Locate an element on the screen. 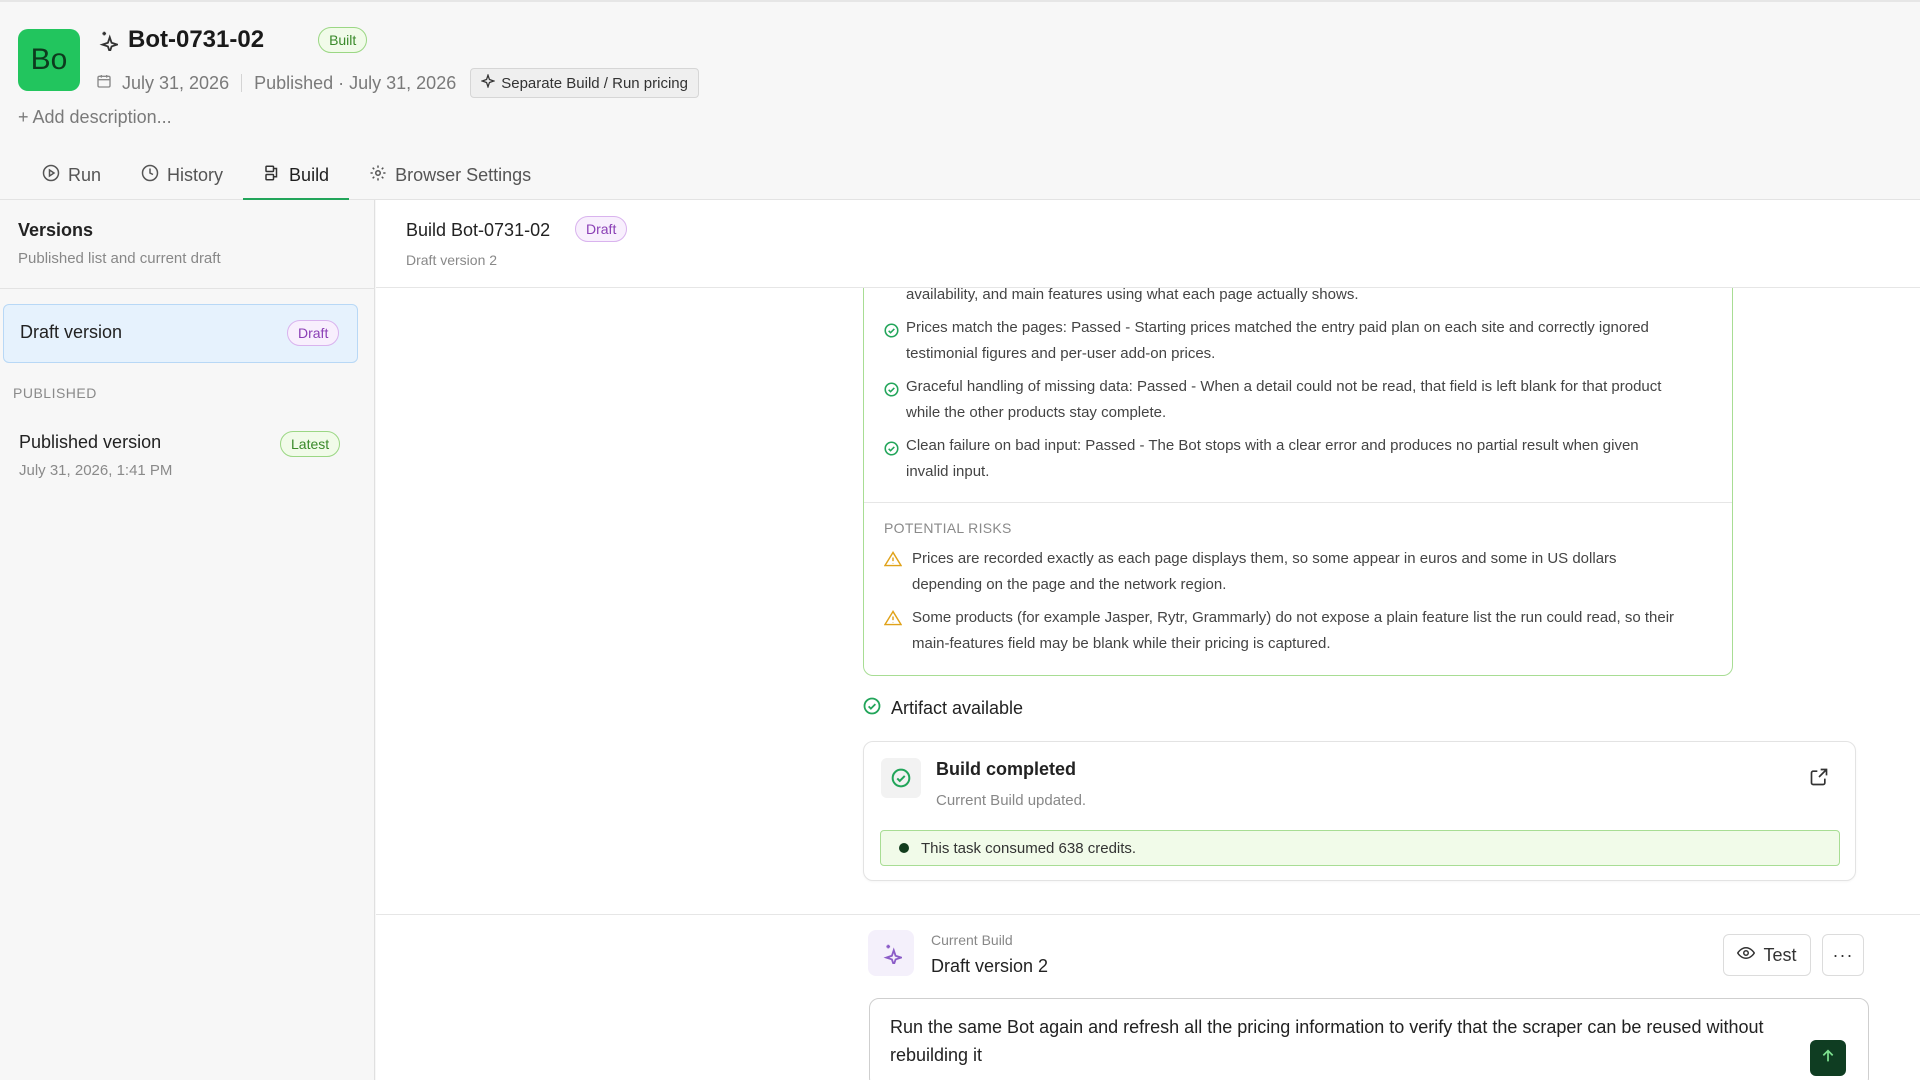  prompt-input is located at coordinates (1350, 1043).